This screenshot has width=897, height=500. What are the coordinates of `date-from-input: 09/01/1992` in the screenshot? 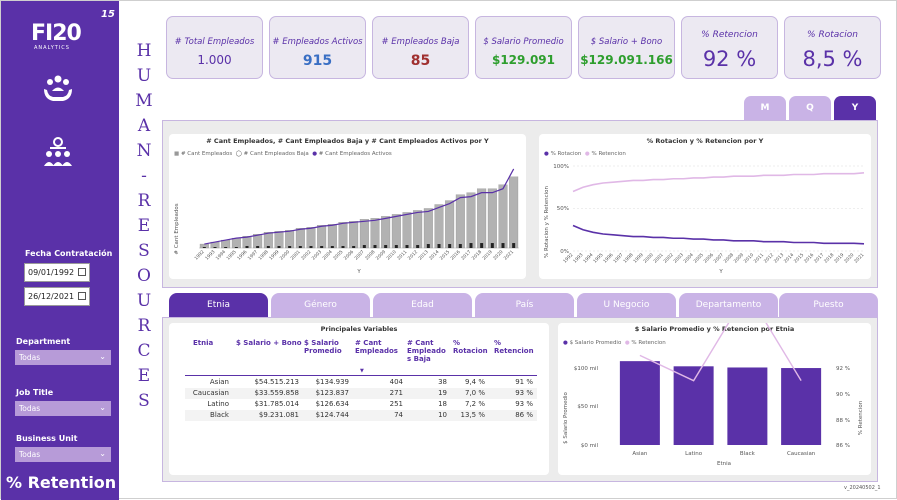 It's located at (57, 272).